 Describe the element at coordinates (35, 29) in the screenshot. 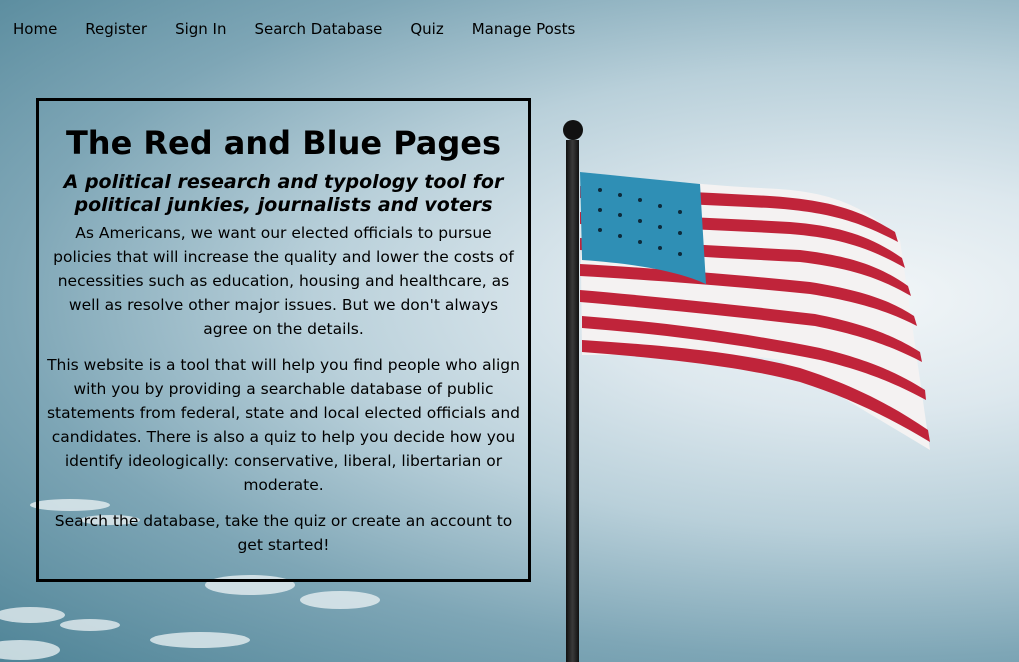

I see `nav-home: Home` at that location.